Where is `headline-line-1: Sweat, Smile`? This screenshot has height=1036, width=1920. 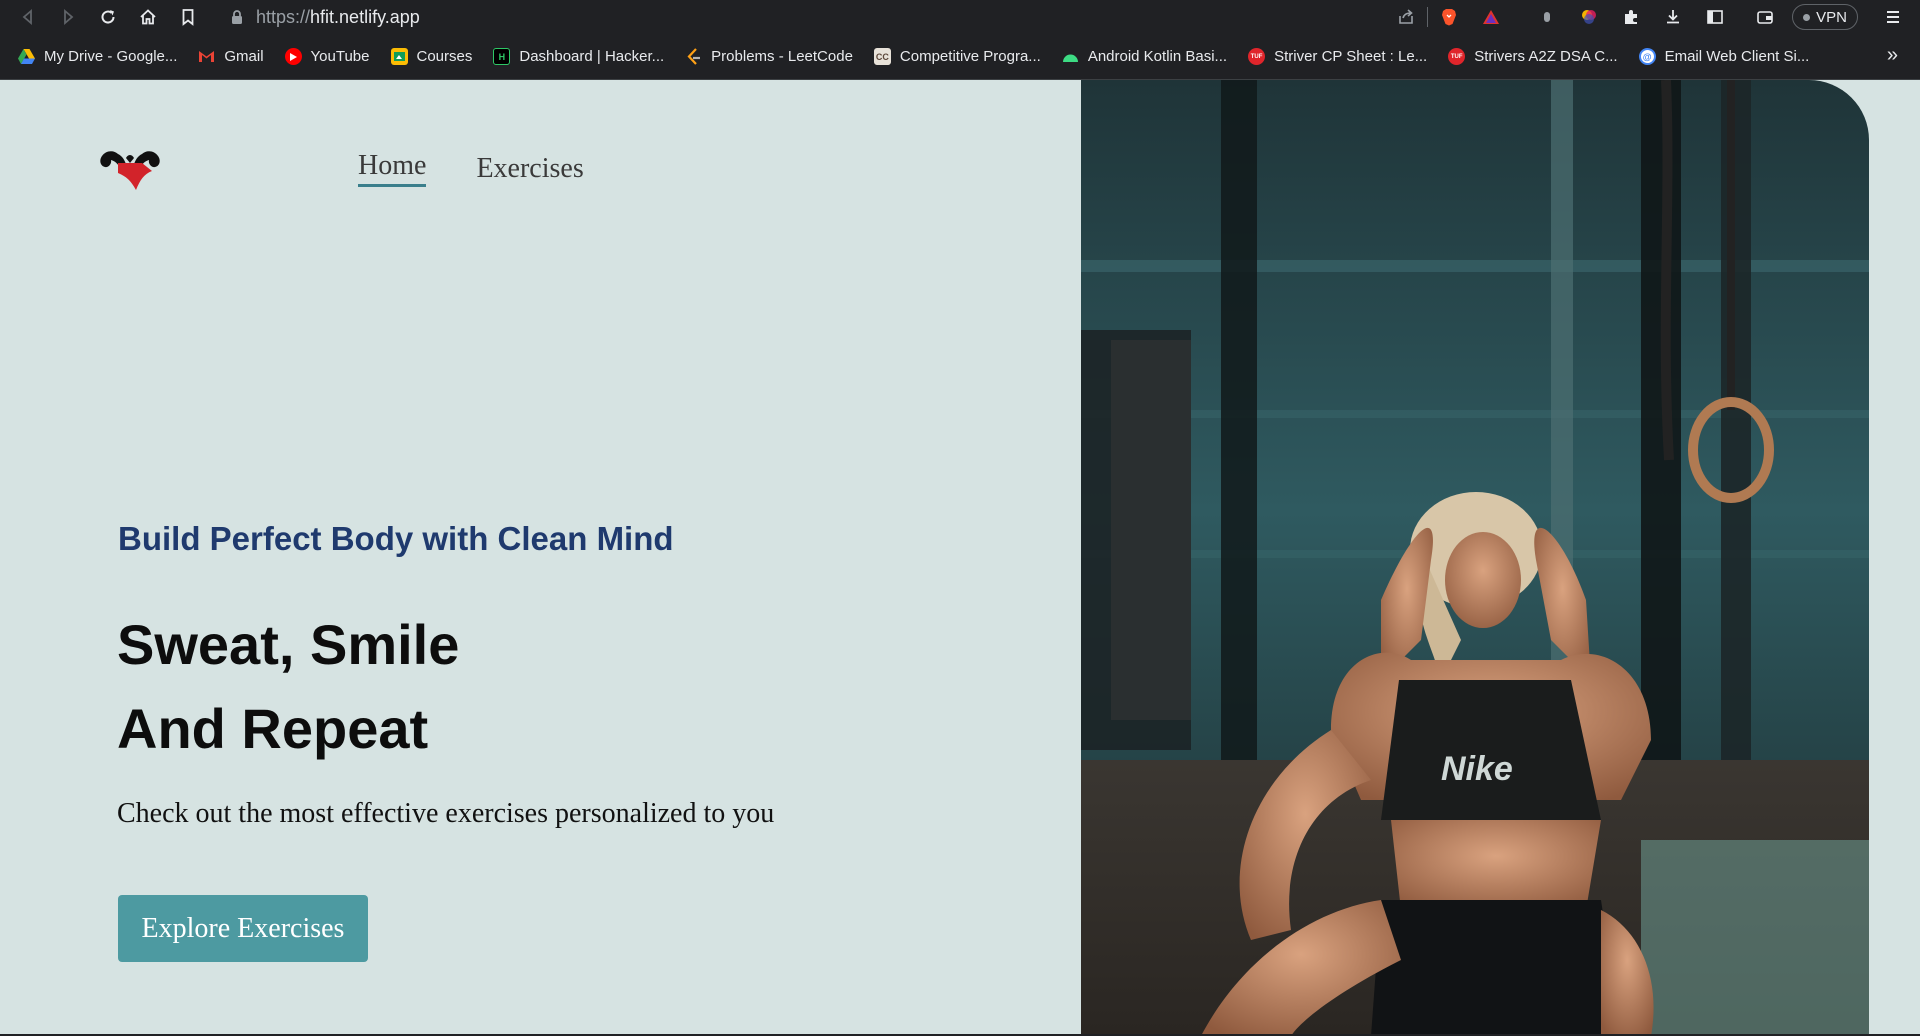
headline-line-1: Sweat, Smile is located at coordinates (288, 644).